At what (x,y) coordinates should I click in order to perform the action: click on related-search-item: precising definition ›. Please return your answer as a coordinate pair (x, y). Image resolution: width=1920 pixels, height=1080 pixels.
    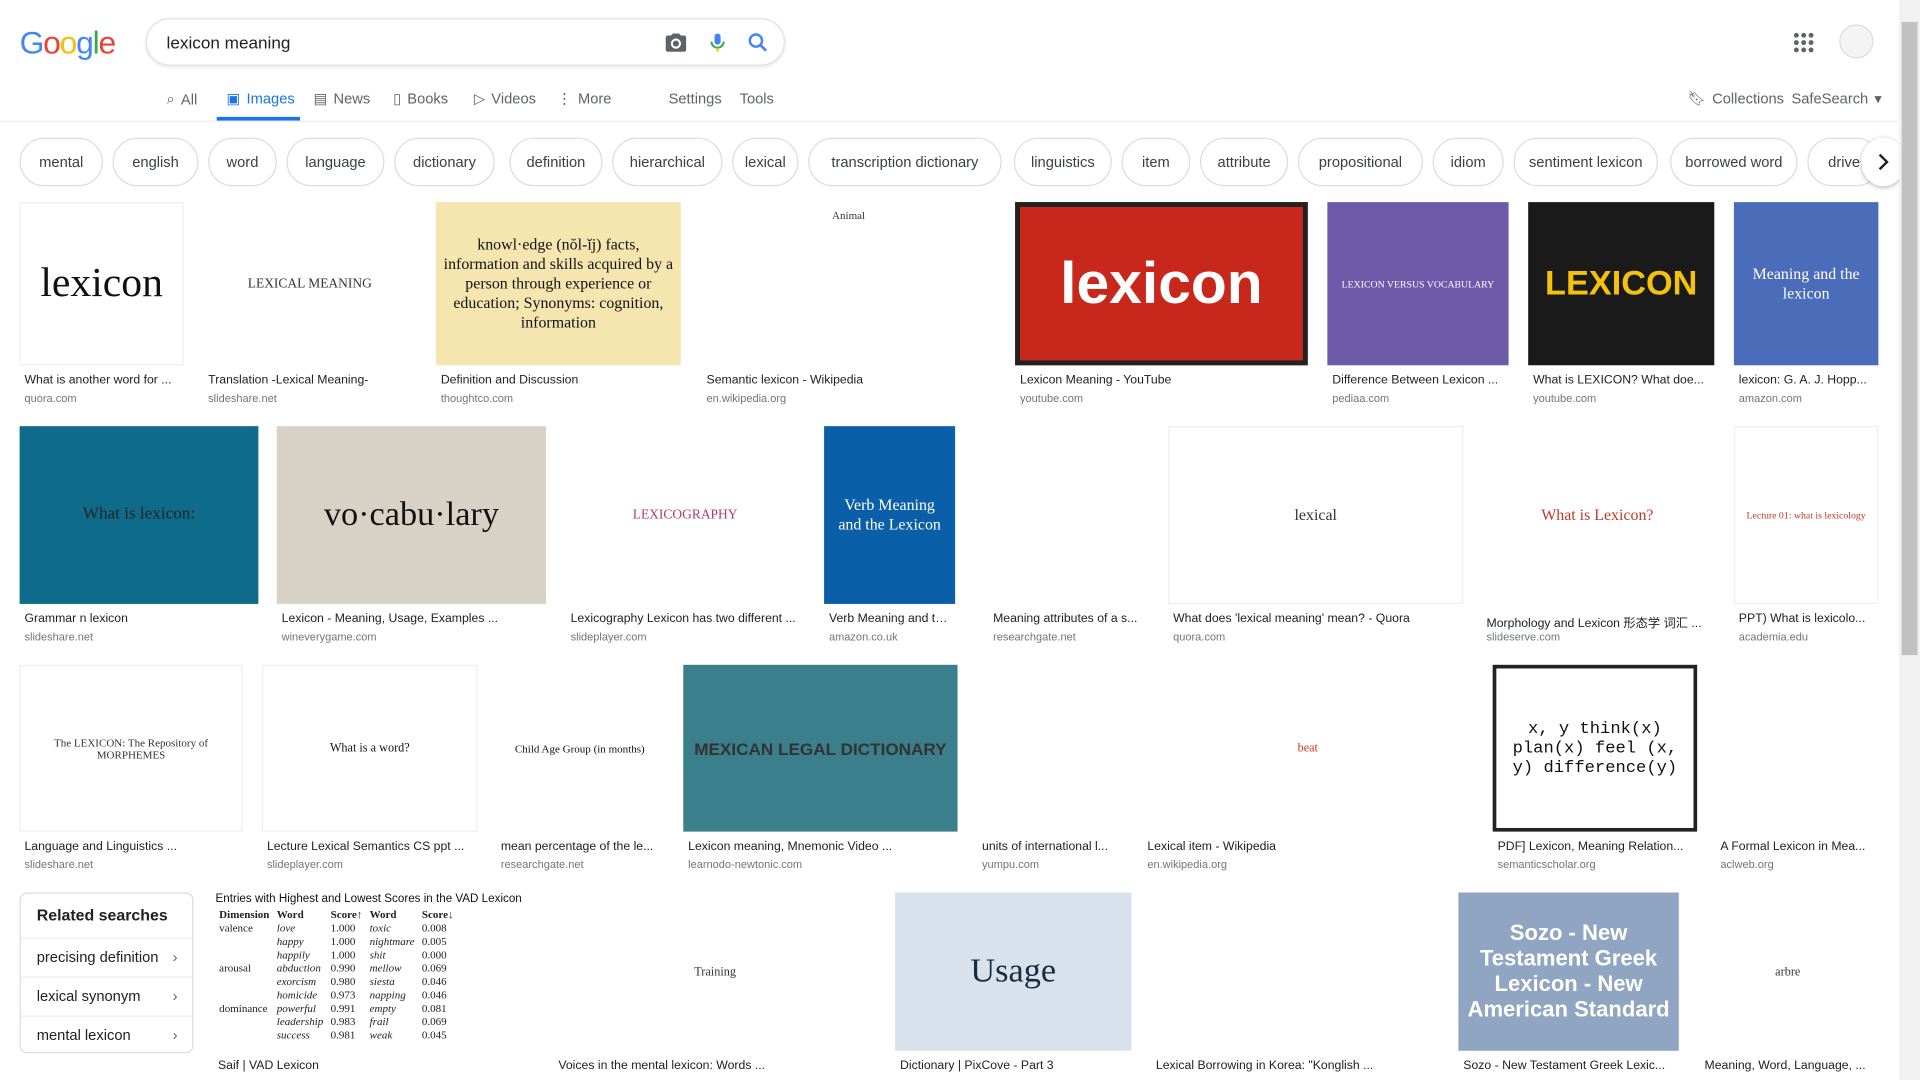
    Looking at the image, I should click on (106, 956).